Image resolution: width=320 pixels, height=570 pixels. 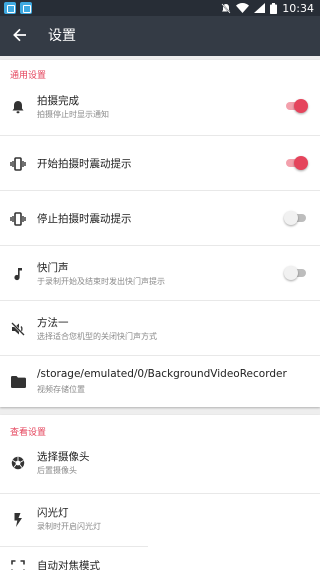 I want to click on signal-icon, so click(x=260, y=8).